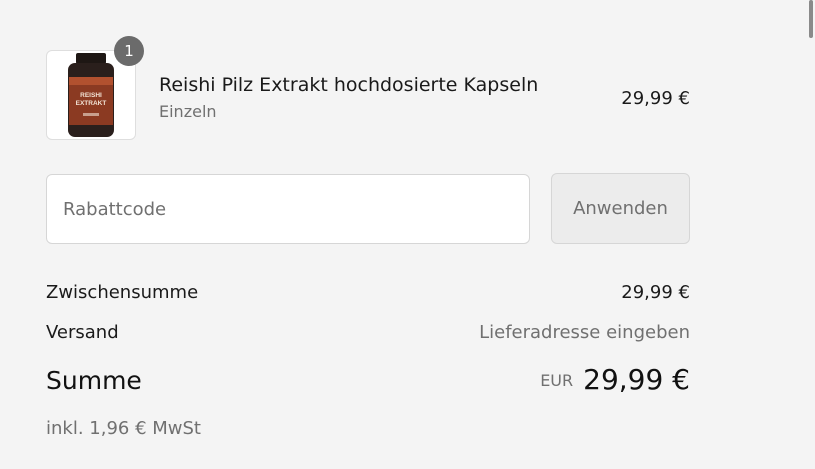 Image resolution: width=815 pixels, height=469 pixels. What do you see at coordinates (188, 111) in the screenshot?
I see `product-variant: Einzeln` at bounding box center [188, 111].